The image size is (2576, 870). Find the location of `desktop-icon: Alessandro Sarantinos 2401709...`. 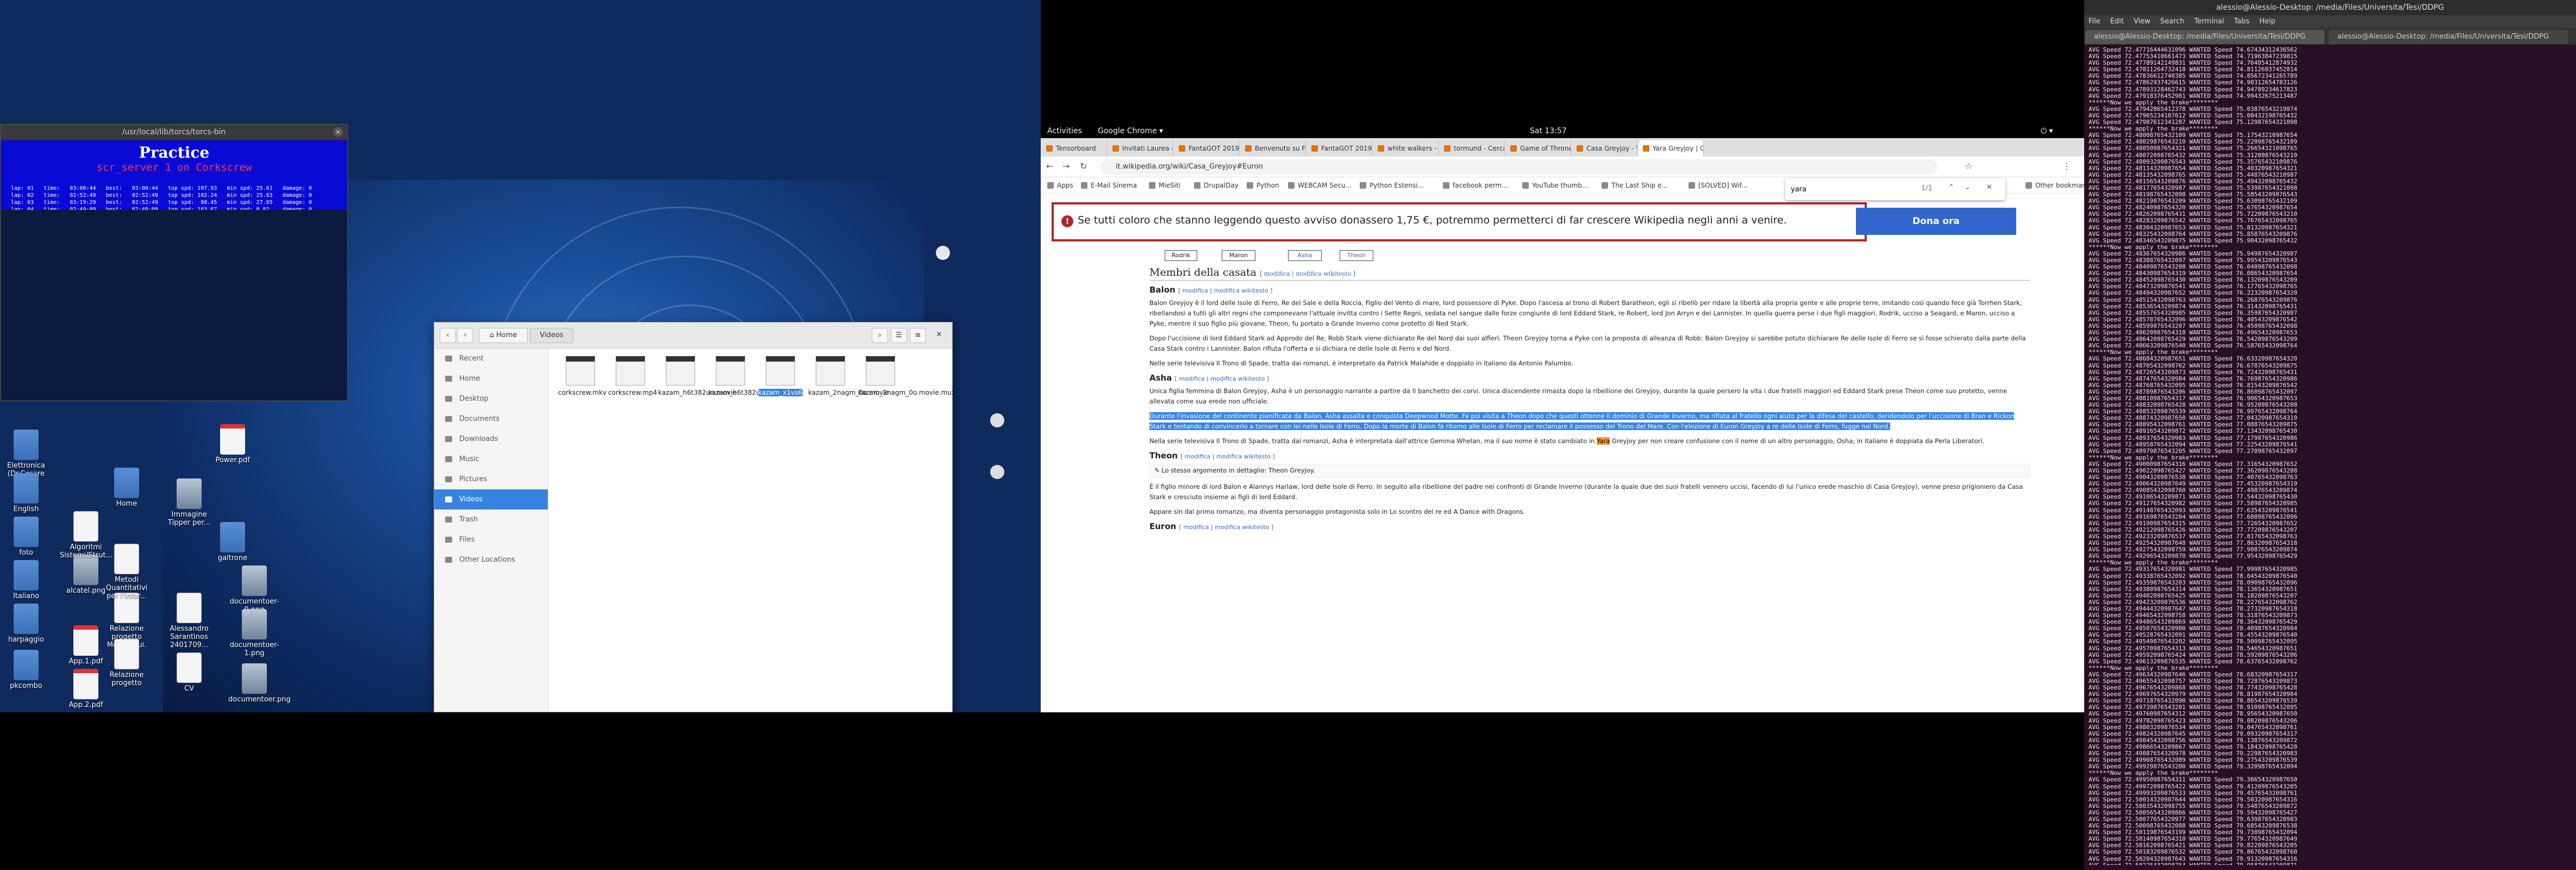

desktop-icon: Alessandro Sarantinos 2401709... is located at coordinates (189, 621).